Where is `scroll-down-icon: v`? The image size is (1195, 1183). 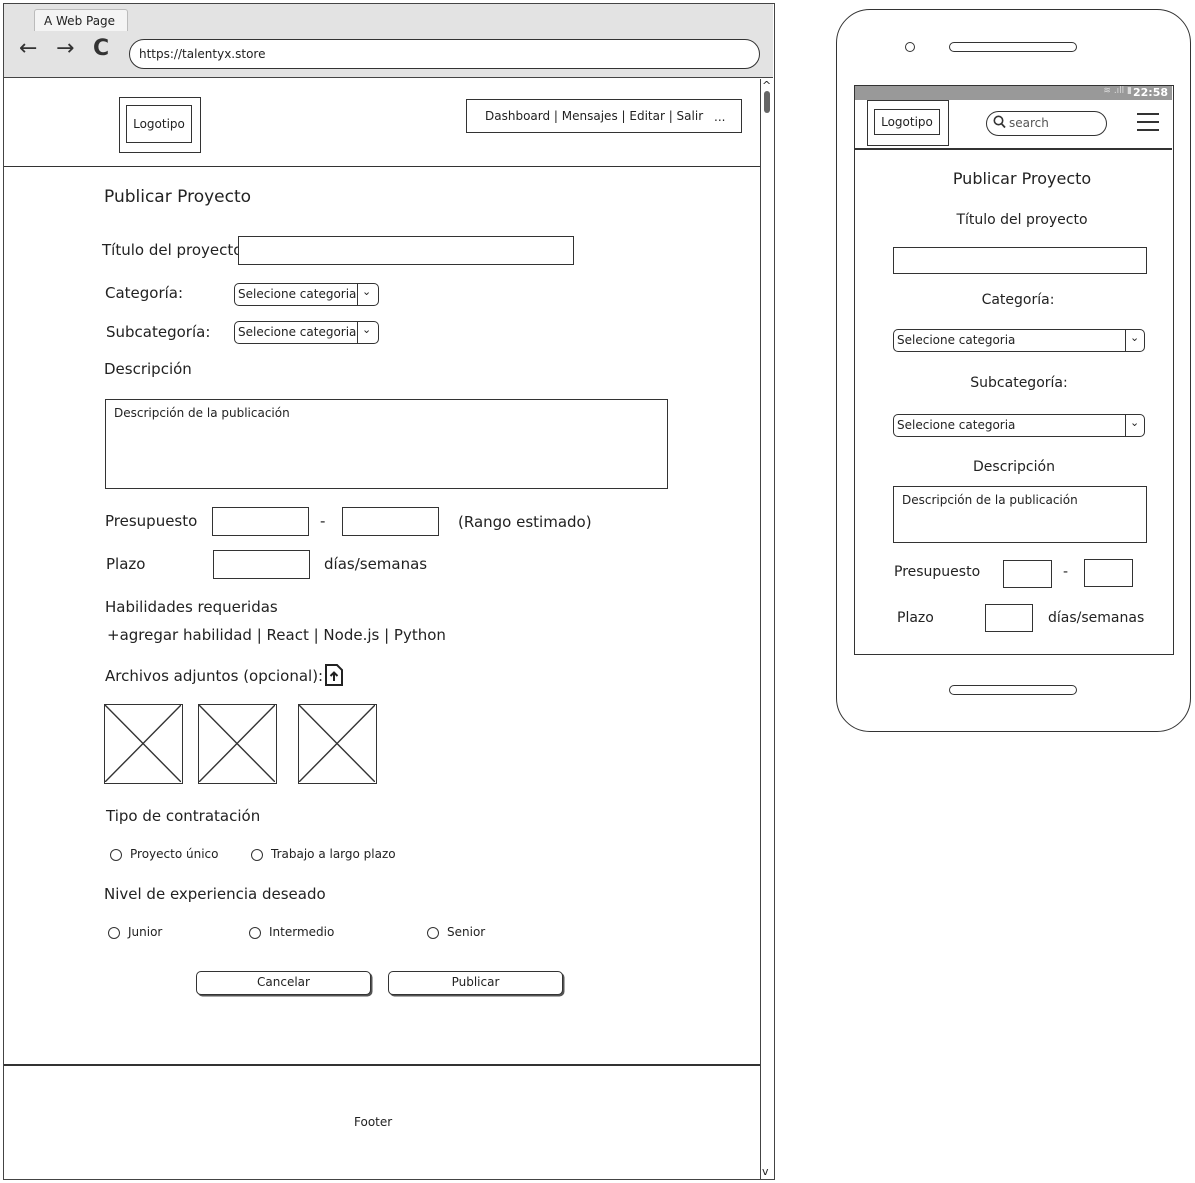 scroll-down-icon: v is located at coordinates (765, 1171).